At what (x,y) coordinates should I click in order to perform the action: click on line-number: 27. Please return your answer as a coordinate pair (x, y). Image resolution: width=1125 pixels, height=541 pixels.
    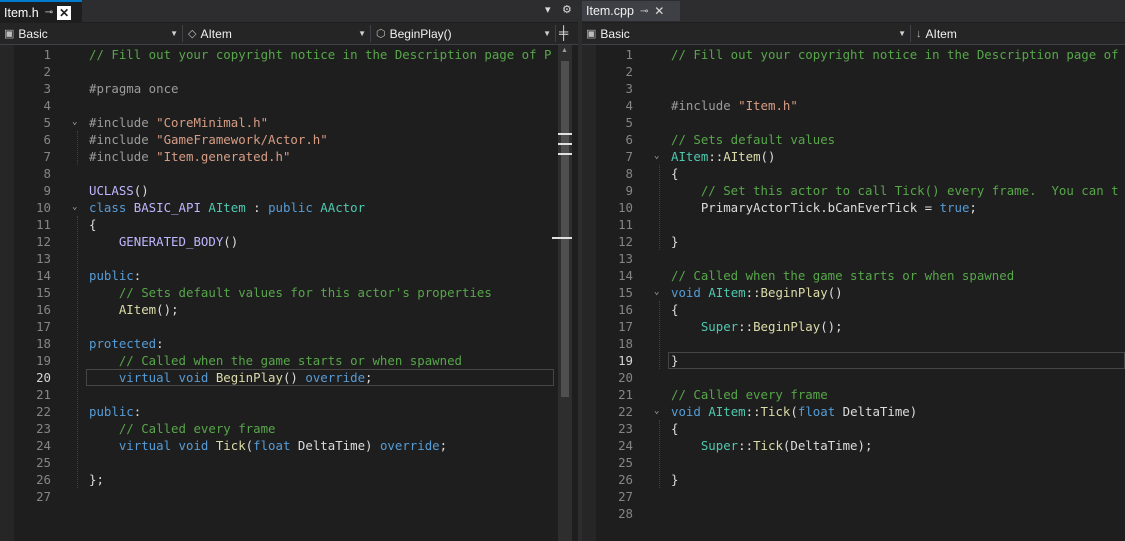
    Looking at the image, I should click on (43, 496).